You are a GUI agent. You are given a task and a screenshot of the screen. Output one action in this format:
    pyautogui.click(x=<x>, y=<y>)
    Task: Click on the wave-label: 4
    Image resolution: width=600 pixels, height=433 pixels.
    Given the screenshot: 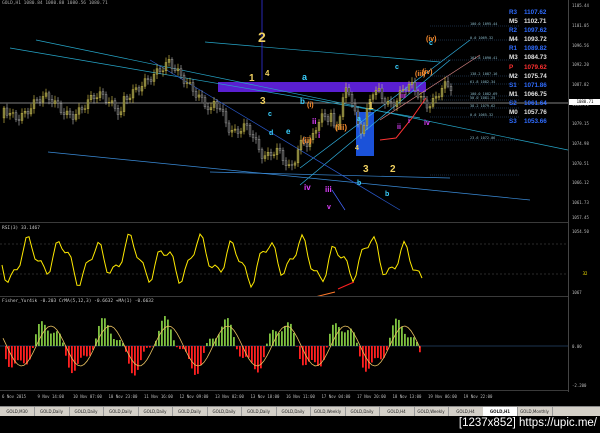 What is the action you would take?
    pyautogui.click(x=357, y=148)
    